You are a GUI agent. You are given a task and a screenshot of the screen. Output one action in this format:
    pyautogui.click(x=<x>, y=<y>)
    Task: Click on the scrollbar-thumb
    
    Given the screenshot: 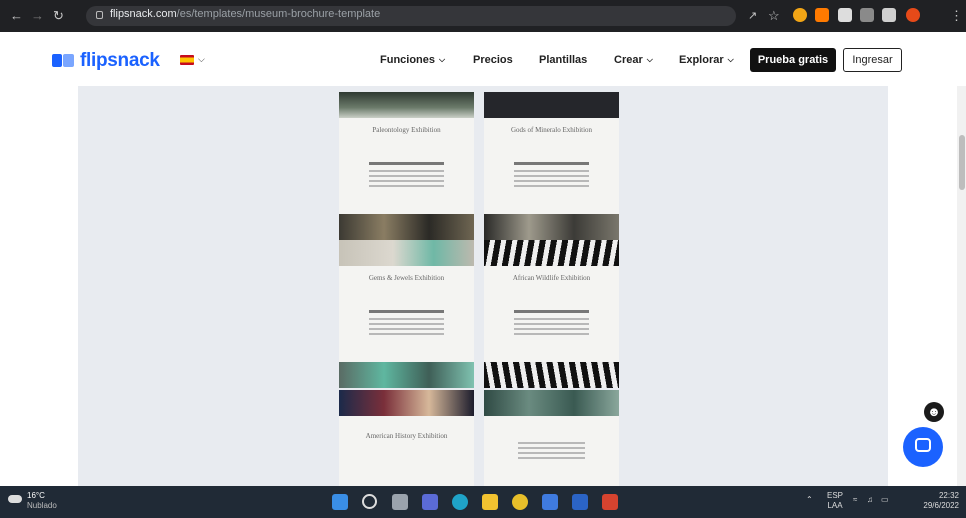 What is the action you would take?
    pyautogui.click(x=962, y=162)
    